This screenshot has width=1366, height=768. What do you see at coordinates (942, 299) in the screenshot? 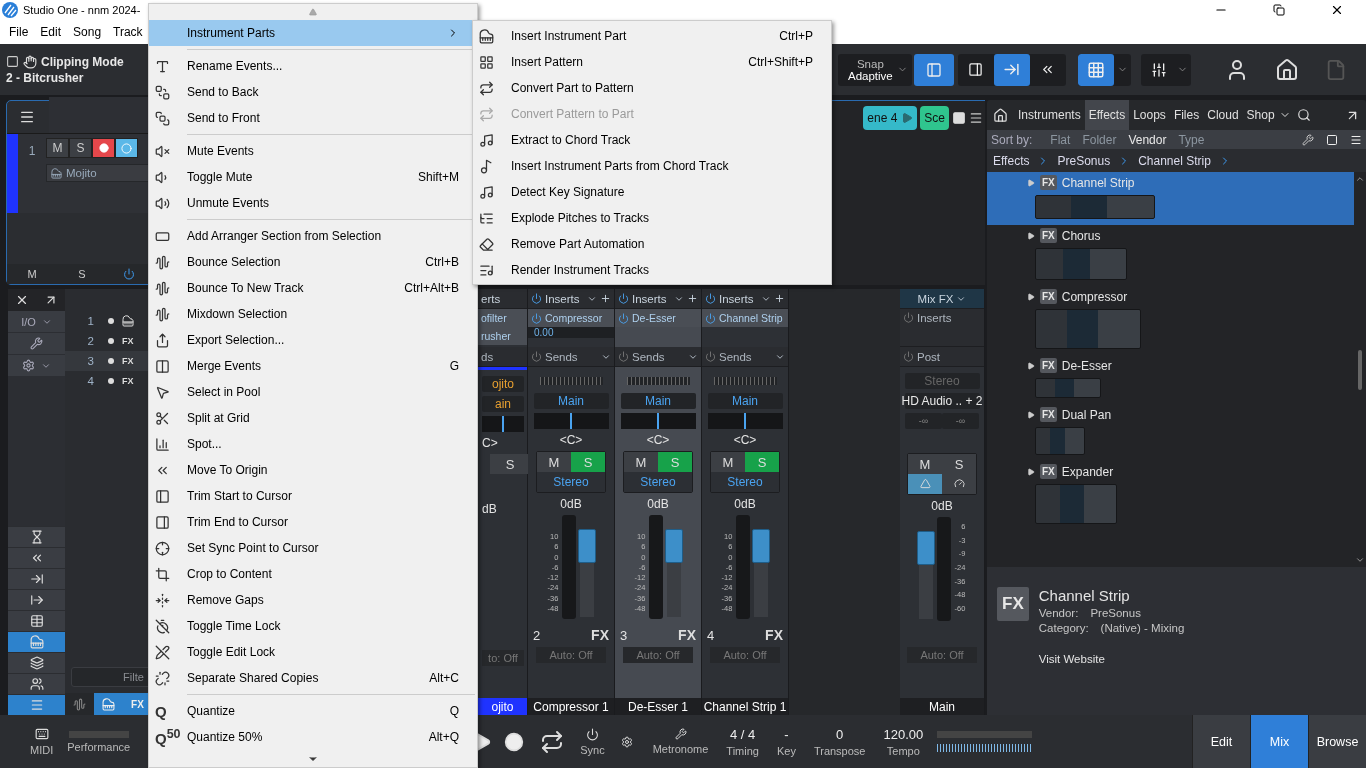
I see `mix-fx-header: Mix FX` at bounding box center [942, 299].